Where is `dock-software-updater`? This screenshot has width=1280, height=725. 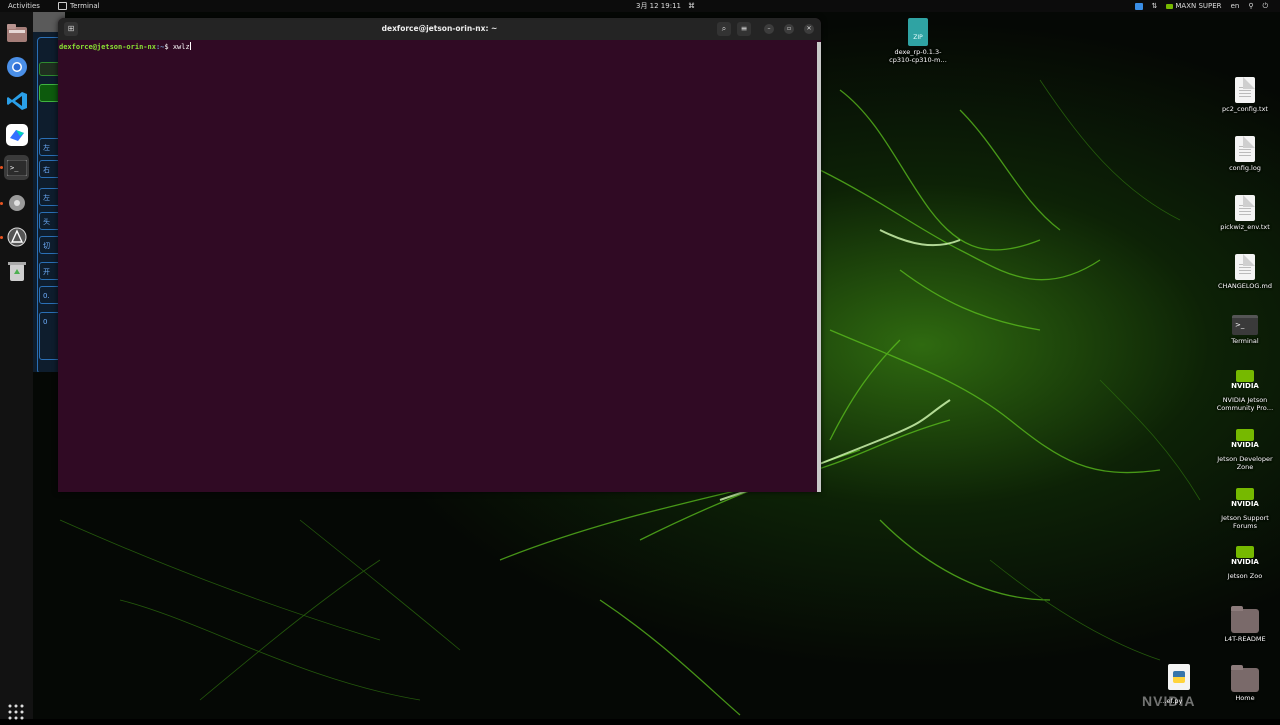 dock-software-updater is located at coordinates (16, 236).